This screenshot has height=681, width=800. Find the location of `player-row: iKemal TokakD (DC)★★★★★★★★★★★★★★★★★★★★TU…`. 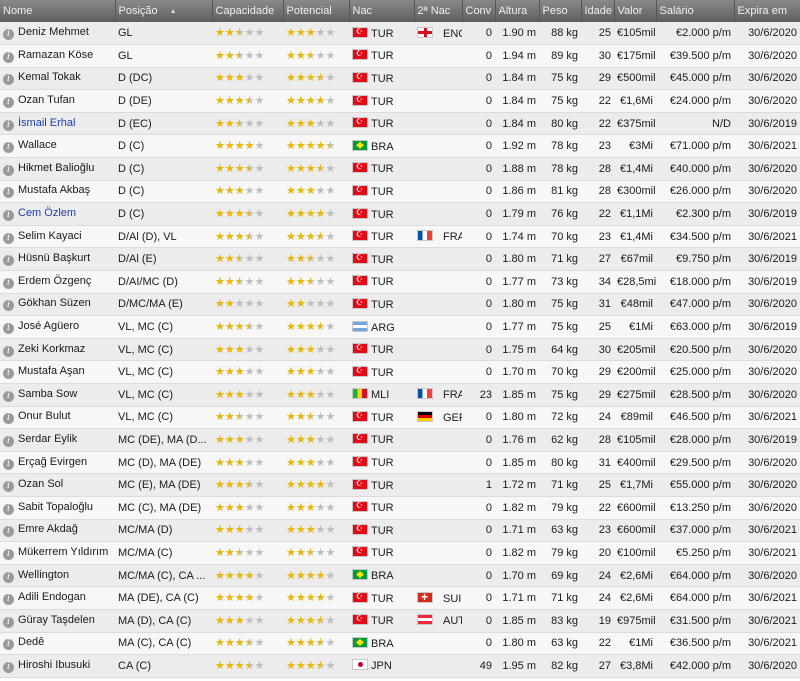

player-row: iKemal TokakD (DC)★★★★★★★★★★★★★★★★★★★★TU… is located at coordinates (400, 79).